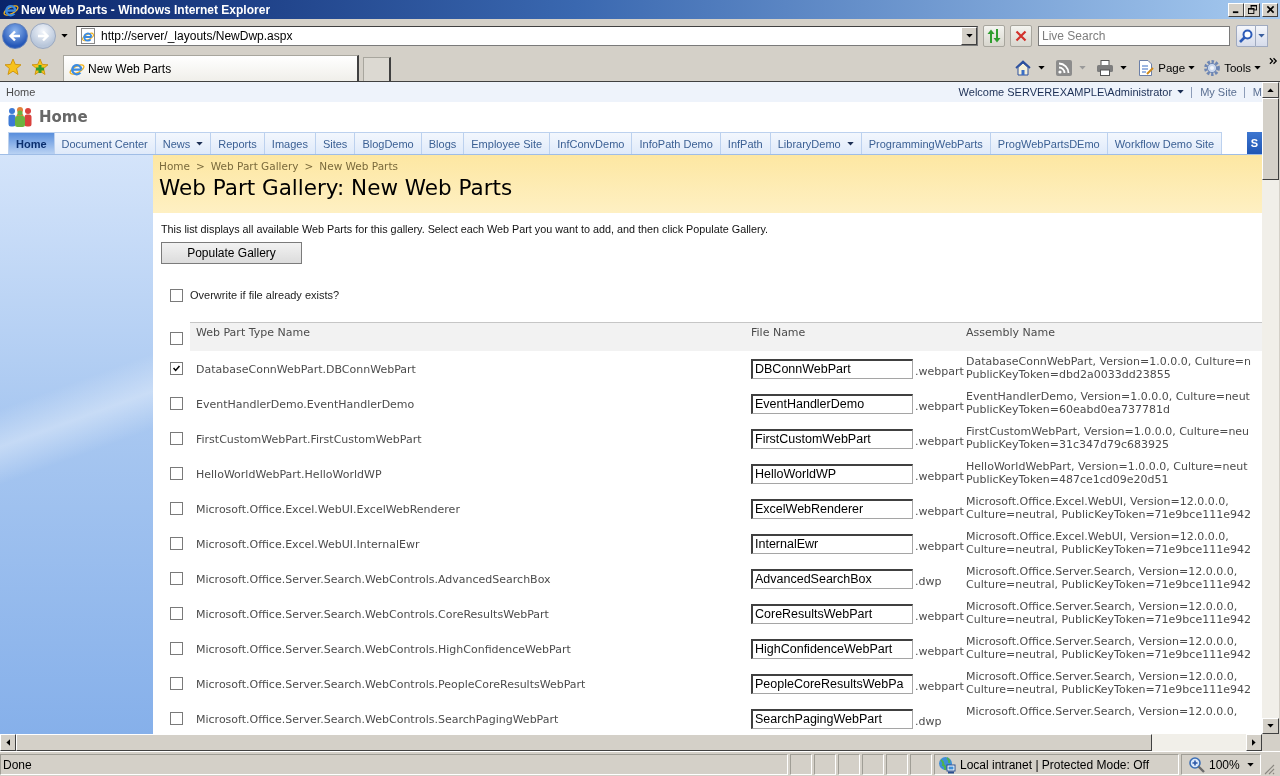 The image size is (1280, 776). I want to click on file-name-field: DBConnWebPart, so click(832, 368).